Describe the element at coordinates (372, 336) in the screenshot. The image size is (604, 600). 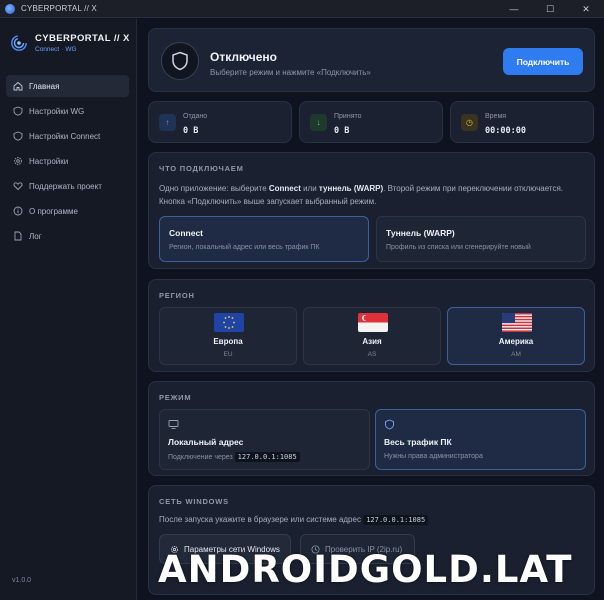
I see `region-asia: Азия AS` at that location.